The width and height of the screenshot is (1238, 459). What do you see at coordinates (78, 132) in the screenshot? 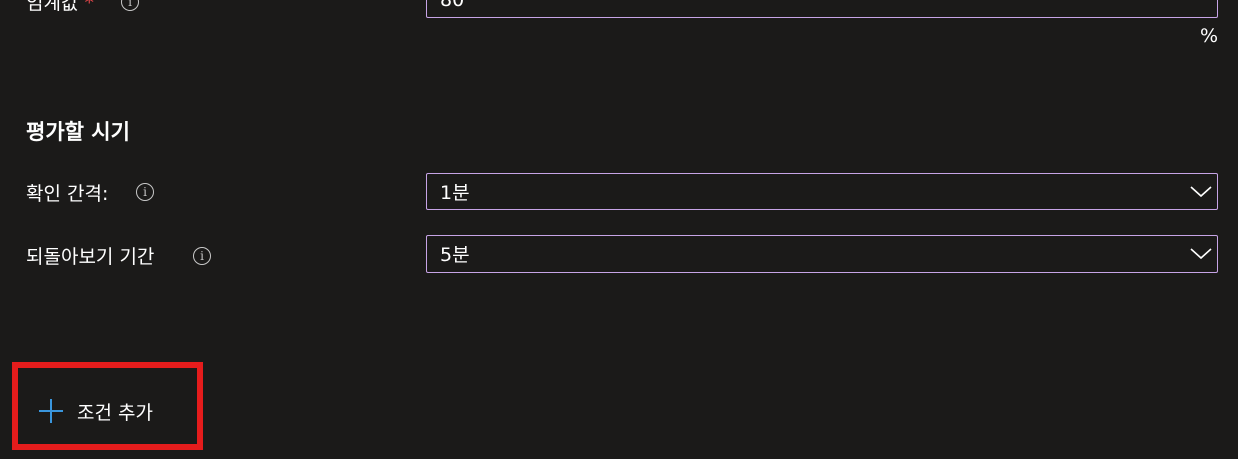
I see `section-title: 평가할 시기` at bounding box center [78, 132].